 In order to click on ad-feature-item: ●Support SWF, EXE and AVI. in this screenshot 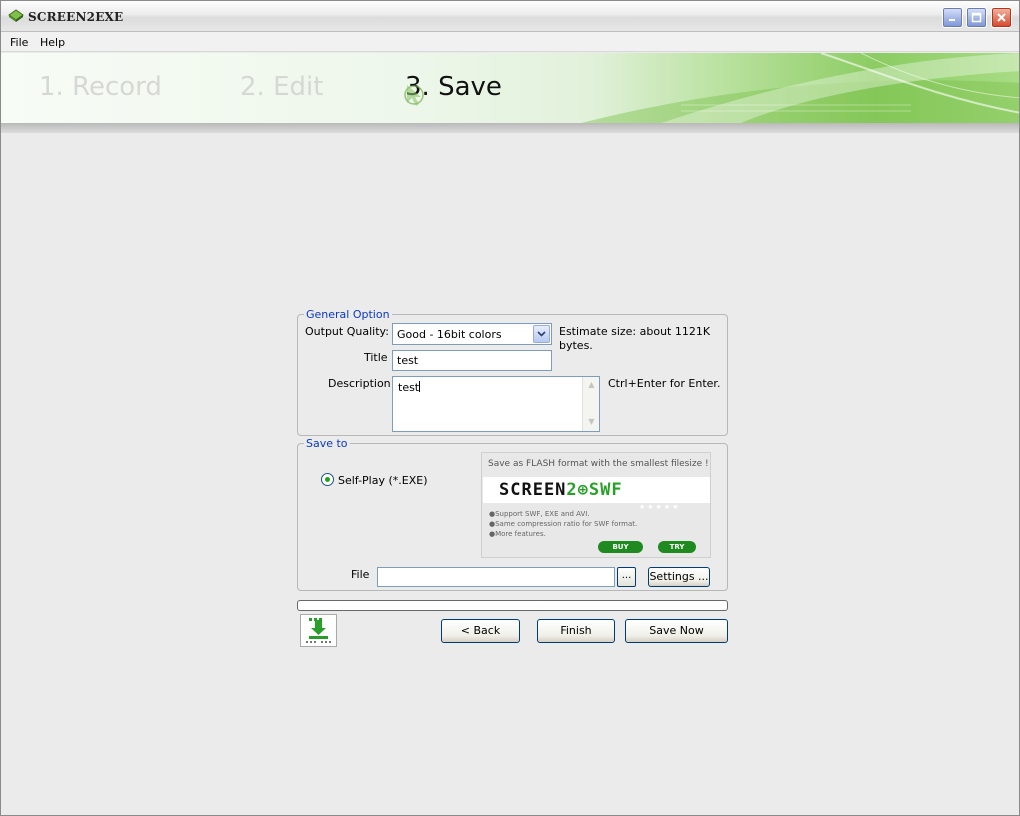, I will do `click(539, 514)`.